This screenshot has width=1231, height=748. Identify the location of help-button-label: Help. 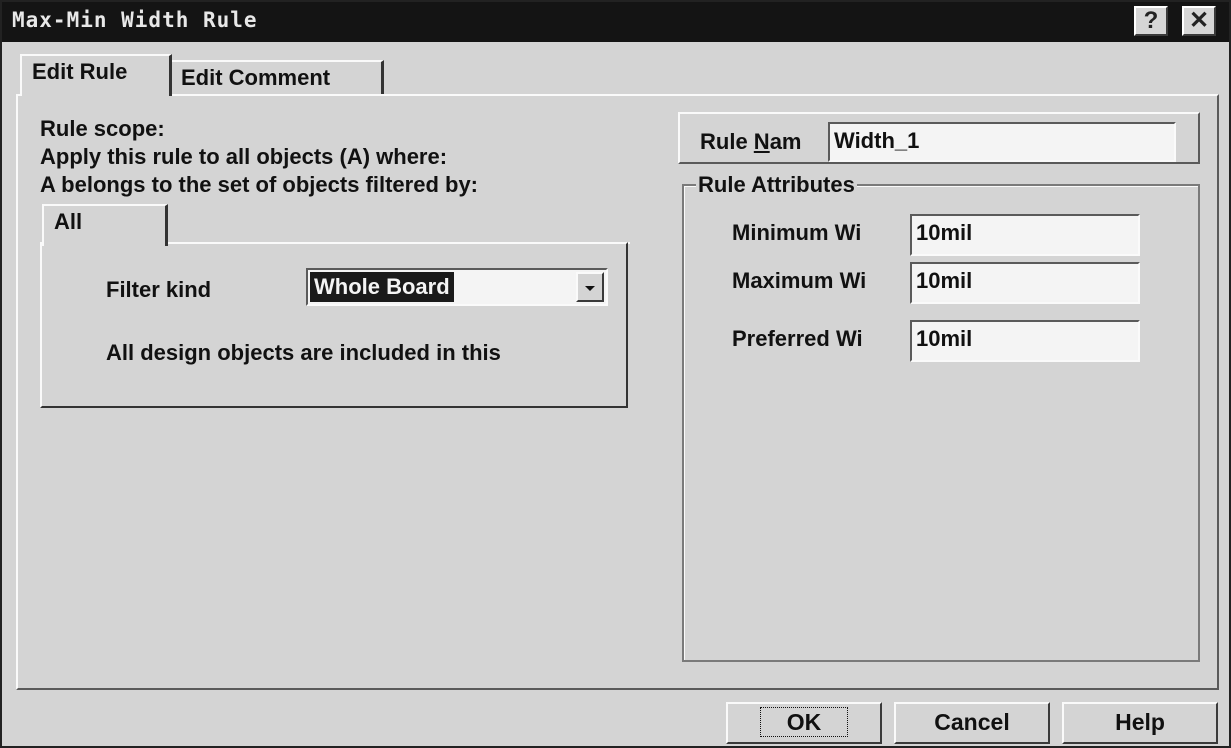
(1140, 722).